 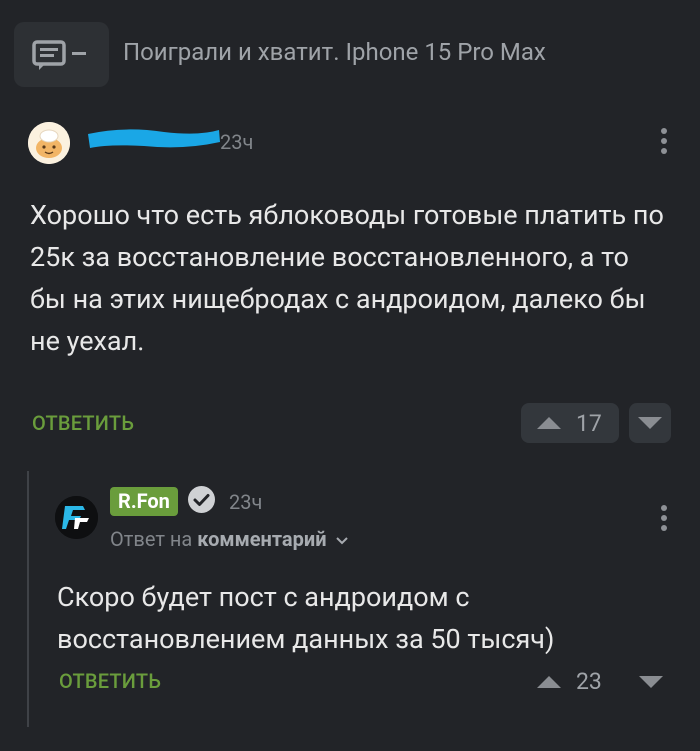 I want to click on thread-line, so click(x=28, y=599).